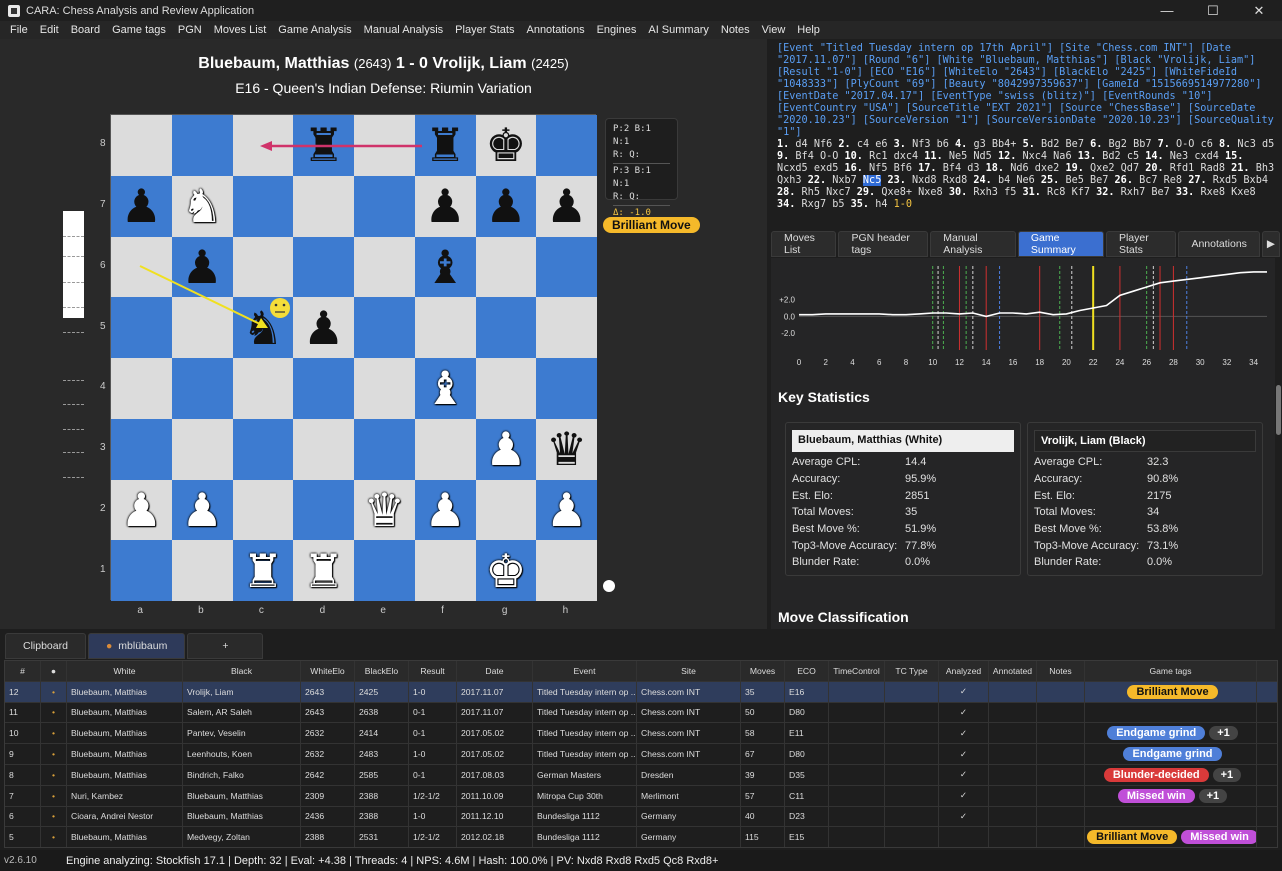 The height and width of the screenshot is (871, 1282). I want to click on game-tag-badge: Blunder-decided, so click(1156, 774).